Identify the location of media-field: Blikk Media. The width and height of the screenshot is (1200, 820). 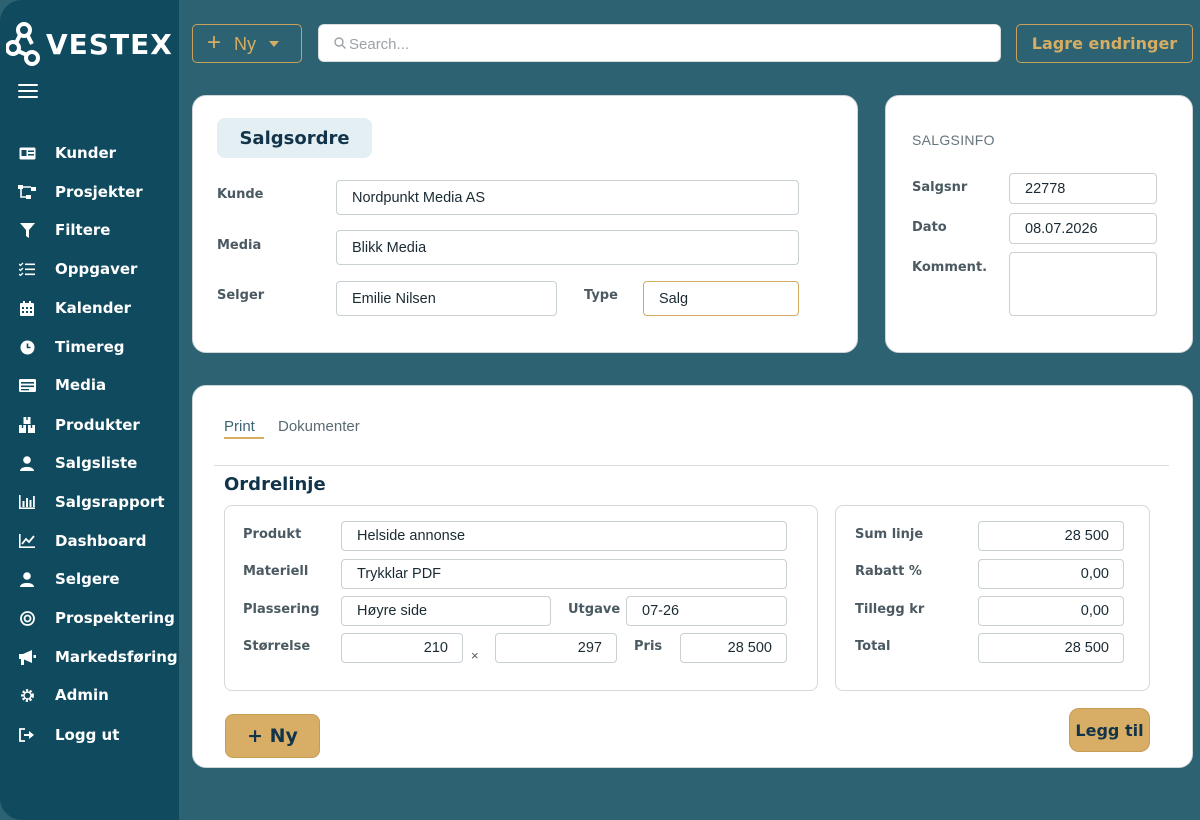
(567, 247).